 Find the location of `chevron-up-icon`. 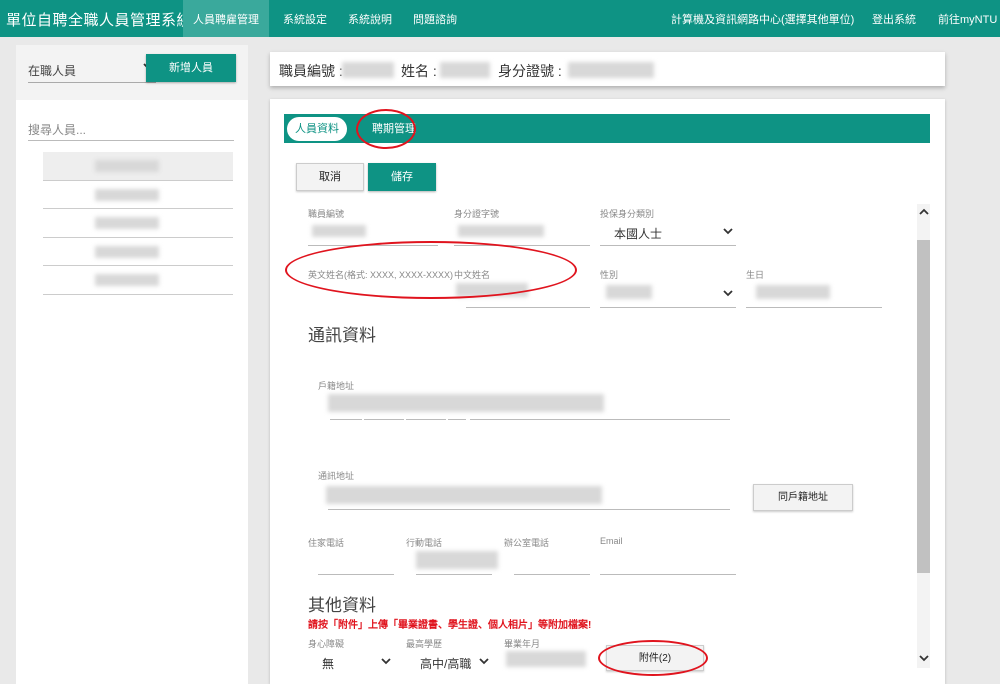

chevron-up-icon is located at coordinates (923, 213).